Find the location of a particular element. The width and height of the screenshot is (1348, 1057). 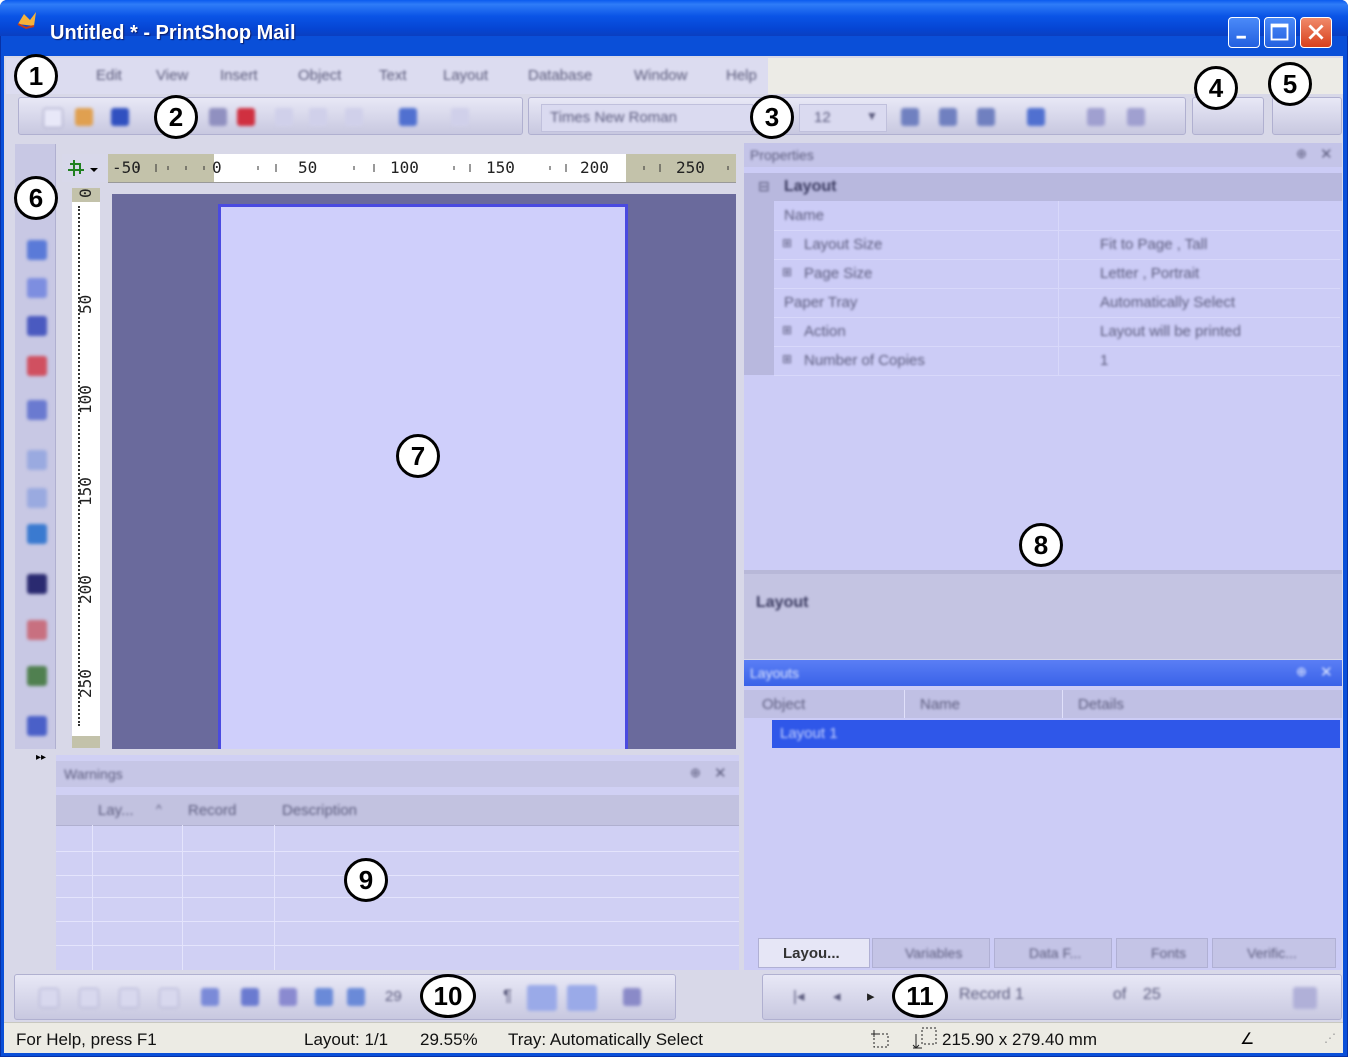

tab-fonts: Fonts is located at coordinates (1162, 953).